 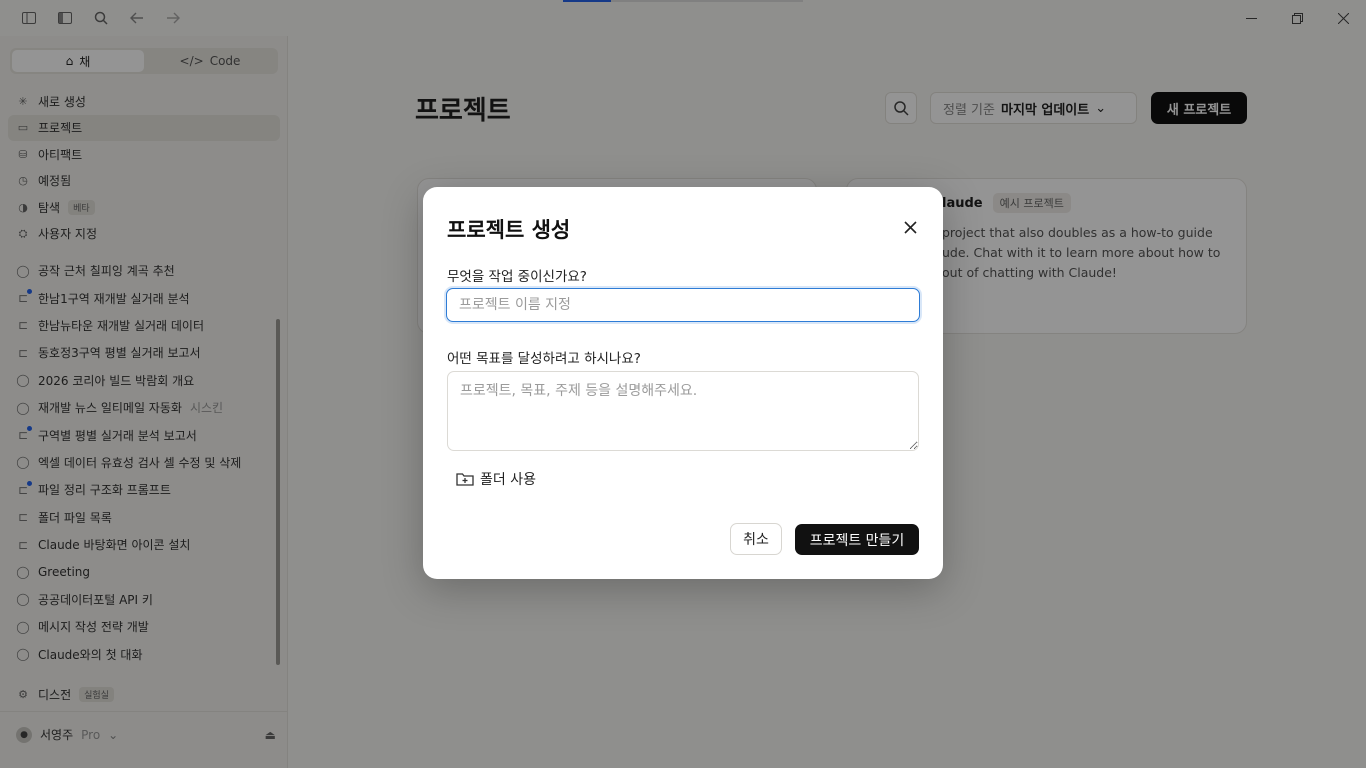 What do you see at coordinates (508, 480) in the screenshot?
I see `use-folder-label: 폴더 사용` at bounding box center [508, 480].